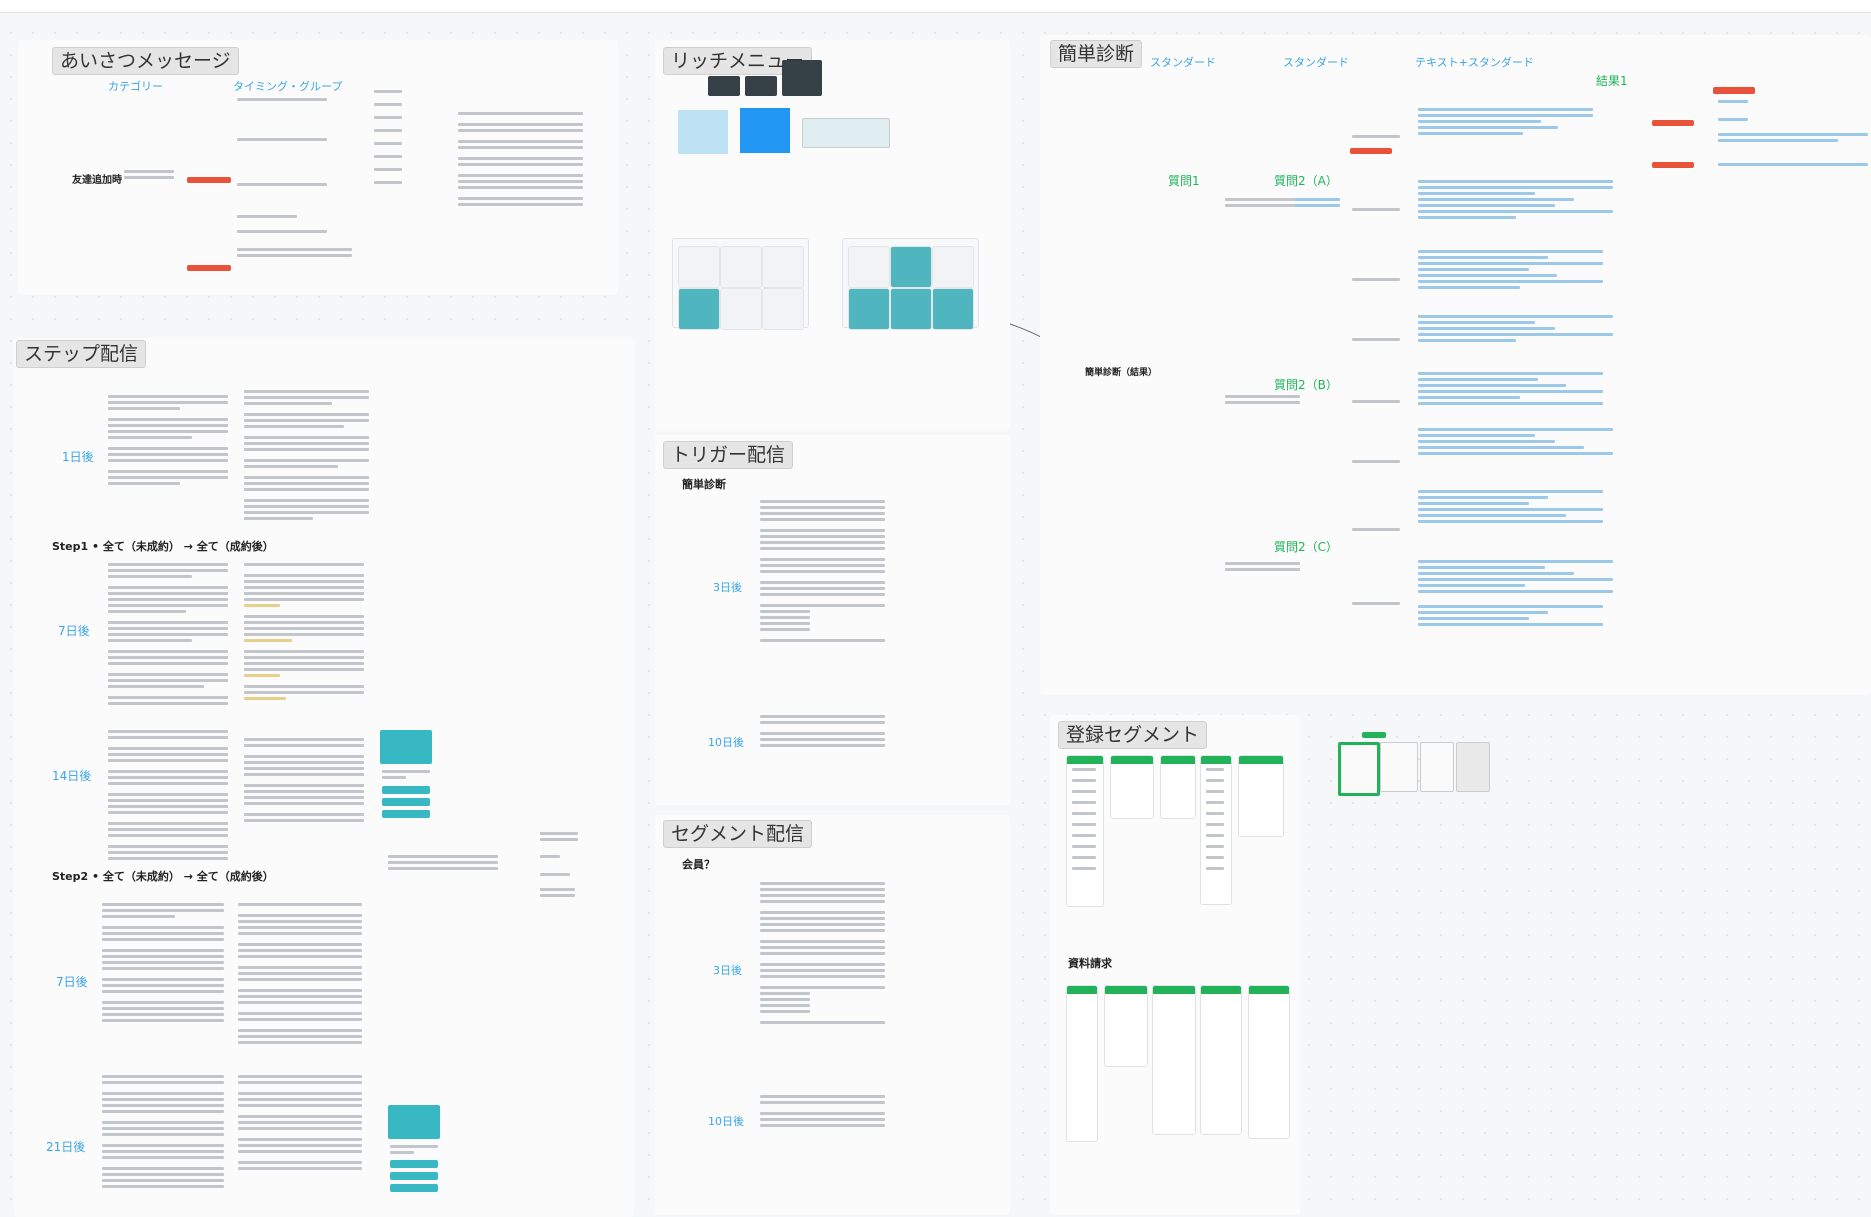  Describe the element at coordinates (1306, 546) in the screenshot. I see `diagnosis-q2c: 質問2（C）` at that location.